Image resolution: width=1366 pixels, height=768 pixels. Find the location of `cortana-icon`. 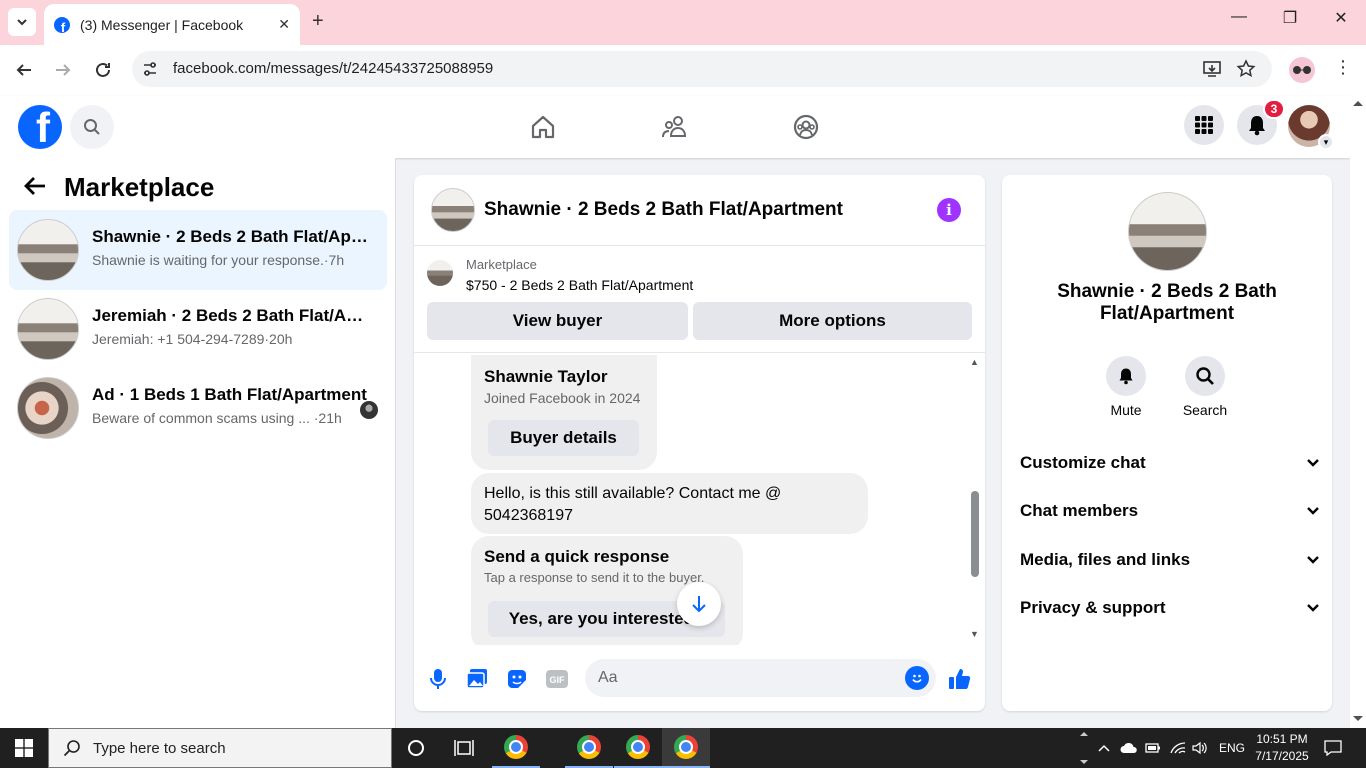

cortana-icon is located at coordinates (416, 748).